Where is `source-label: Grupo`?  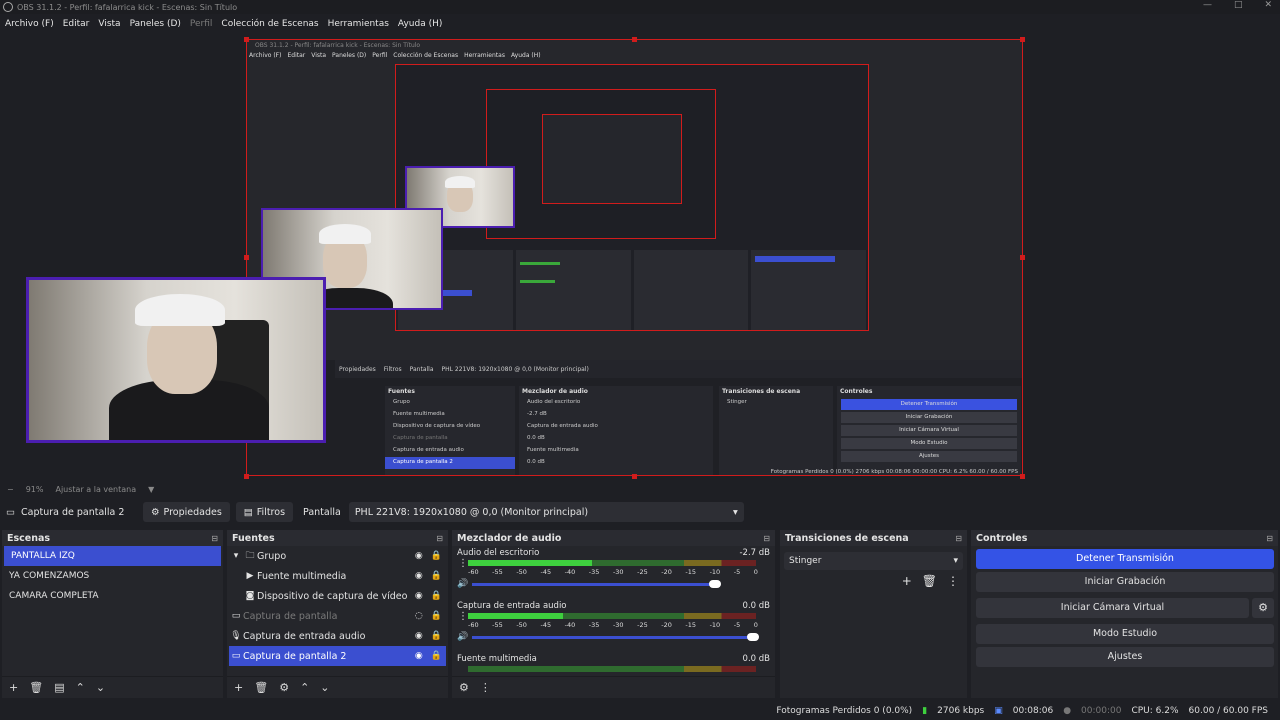
source-label: Grupo is located at coordinates (272, 556).